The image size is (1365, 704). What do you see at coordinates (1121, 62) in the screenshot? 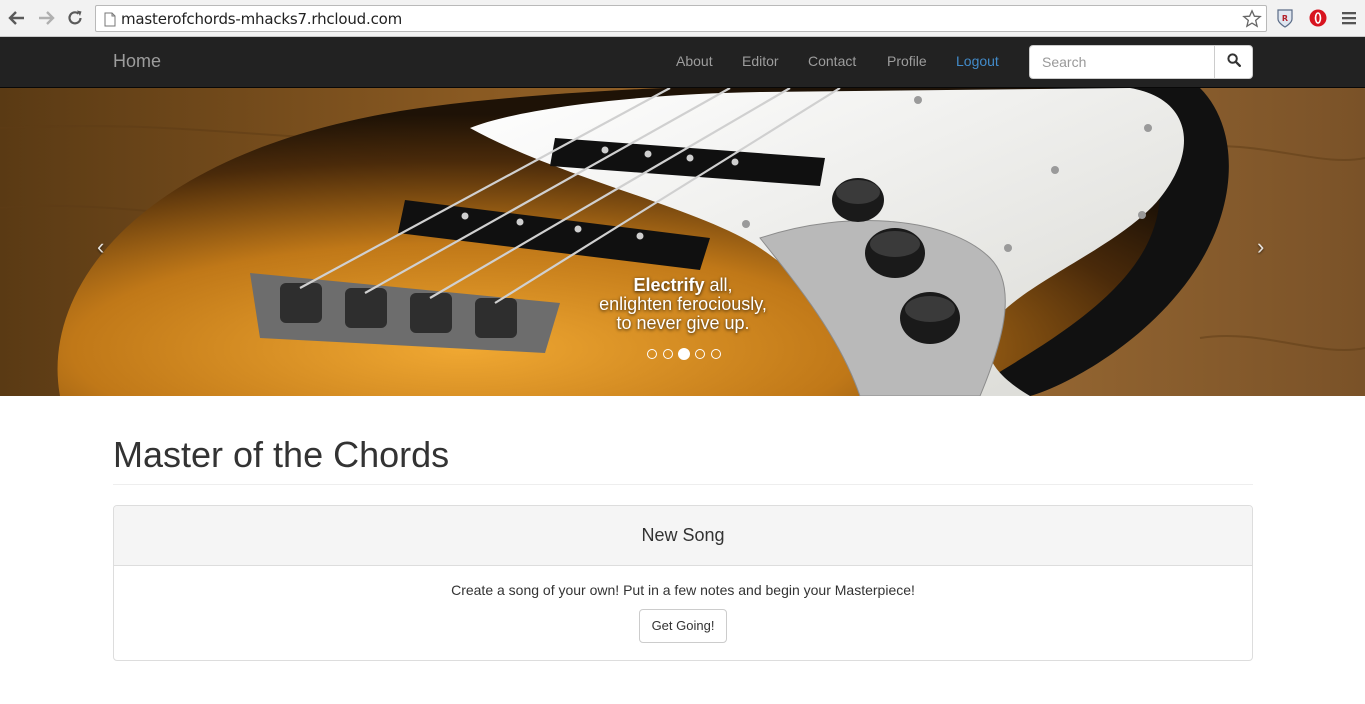
I see `search-input` at bounding box center [1121, 62].